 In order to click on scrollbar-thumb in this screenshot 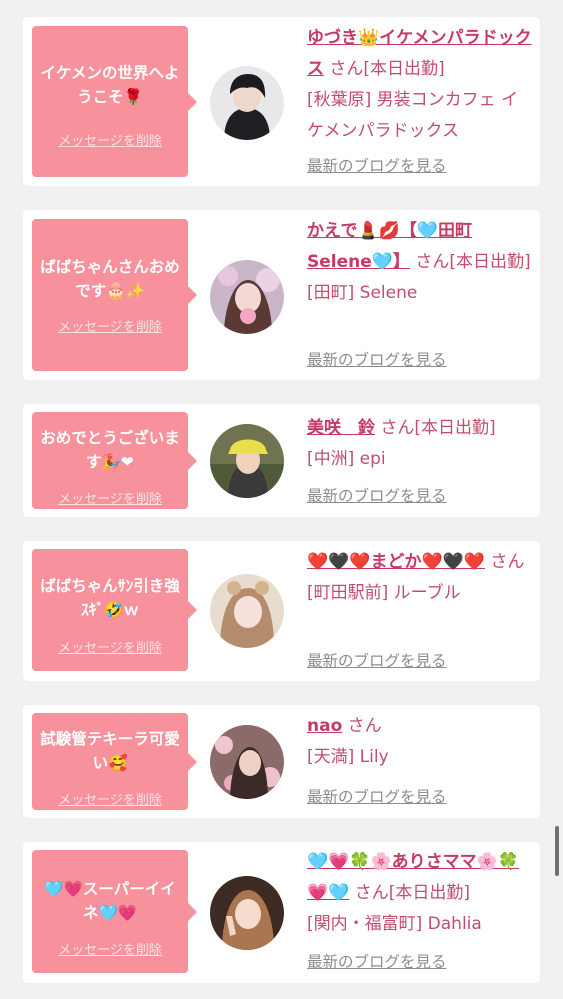, I will do `click(557, 851)`.